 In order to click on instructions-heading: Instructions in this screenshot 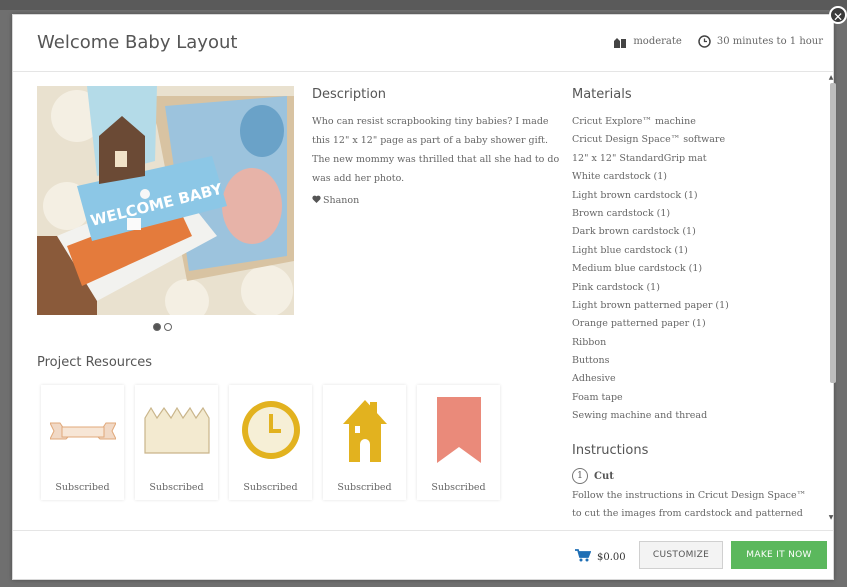, I will do `click(610, 450)`.